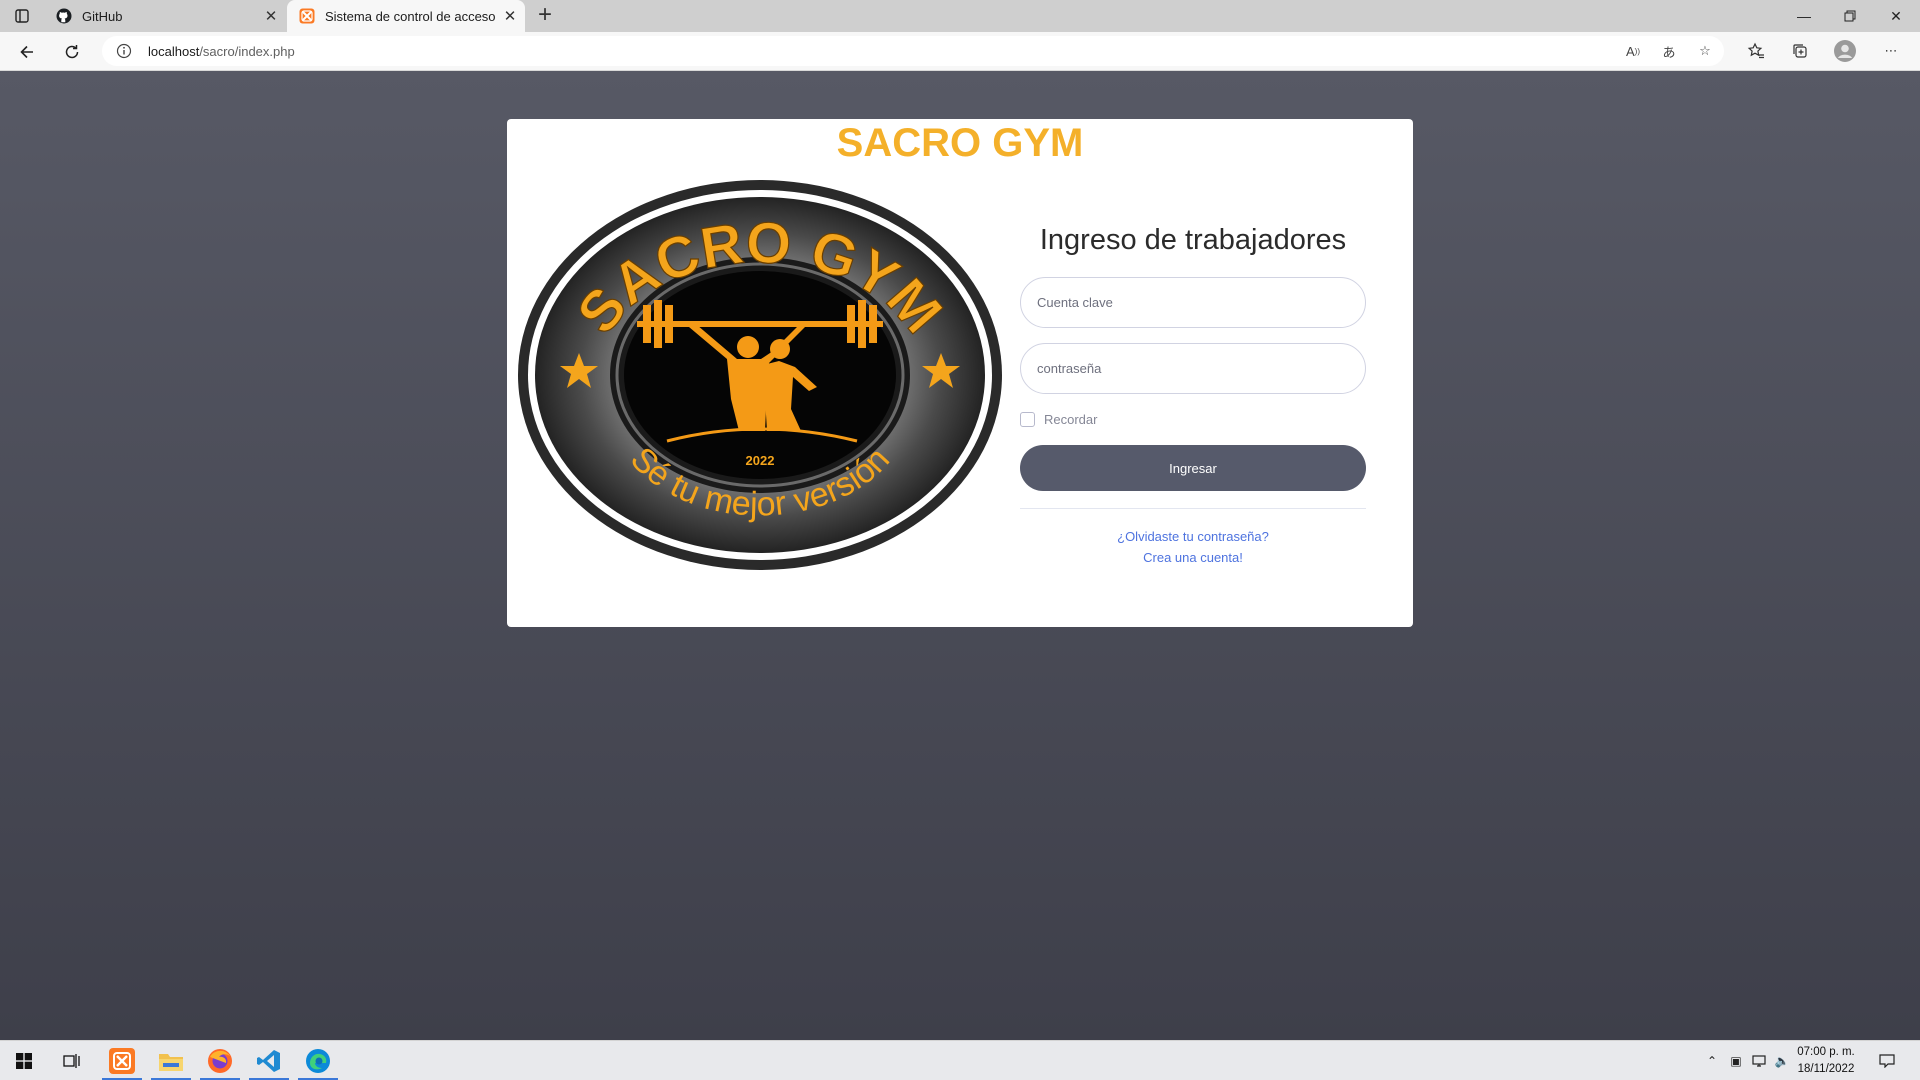 The width and height of the screenshot is (1920, 1080). What do you see at coordinates (72, 52) in the screenshot?
I see `reload-icon` at bounding box center [72, 52].